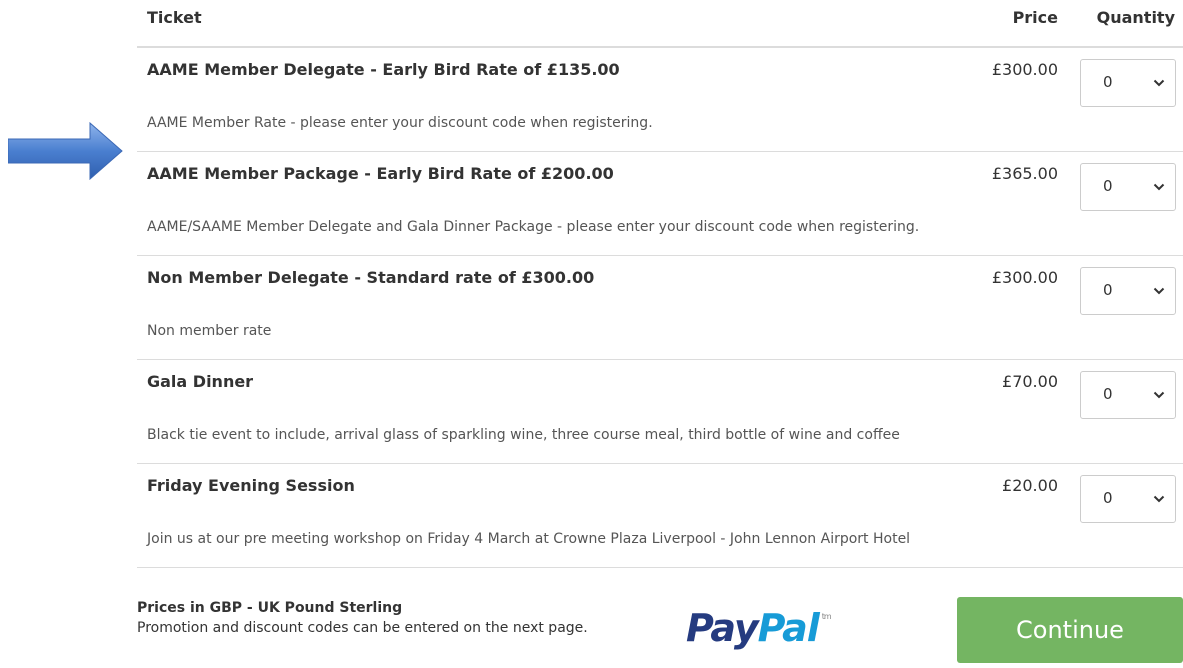 The width and height of the screenshot is (1183, 668). I want to click on ticket-description: Non member rate, so click(209, 331).